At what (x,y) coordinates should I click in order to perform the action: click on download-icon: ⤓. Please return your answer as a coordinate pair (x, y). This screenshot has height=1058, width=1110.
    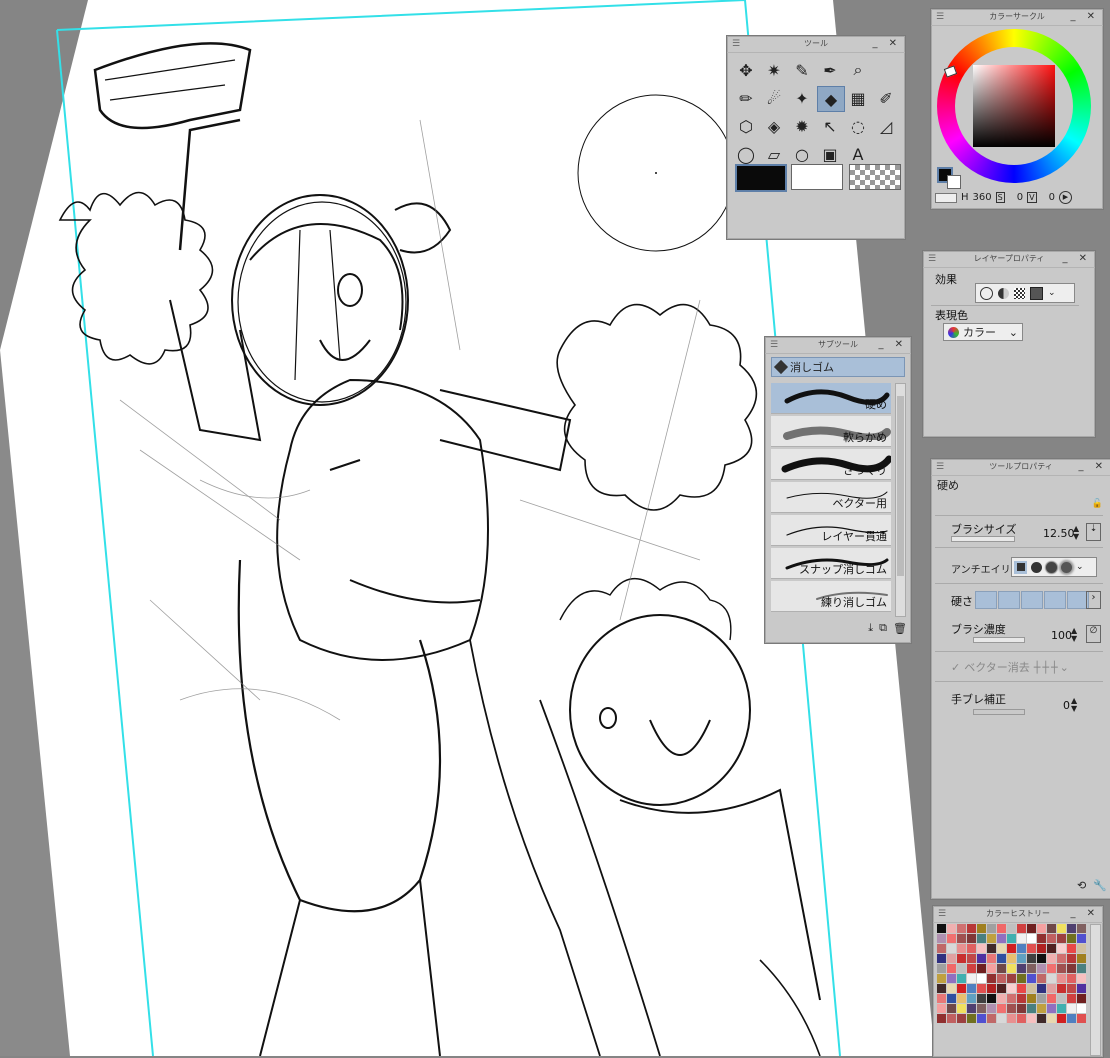
    Looking at the image, I should click on (870, 628).